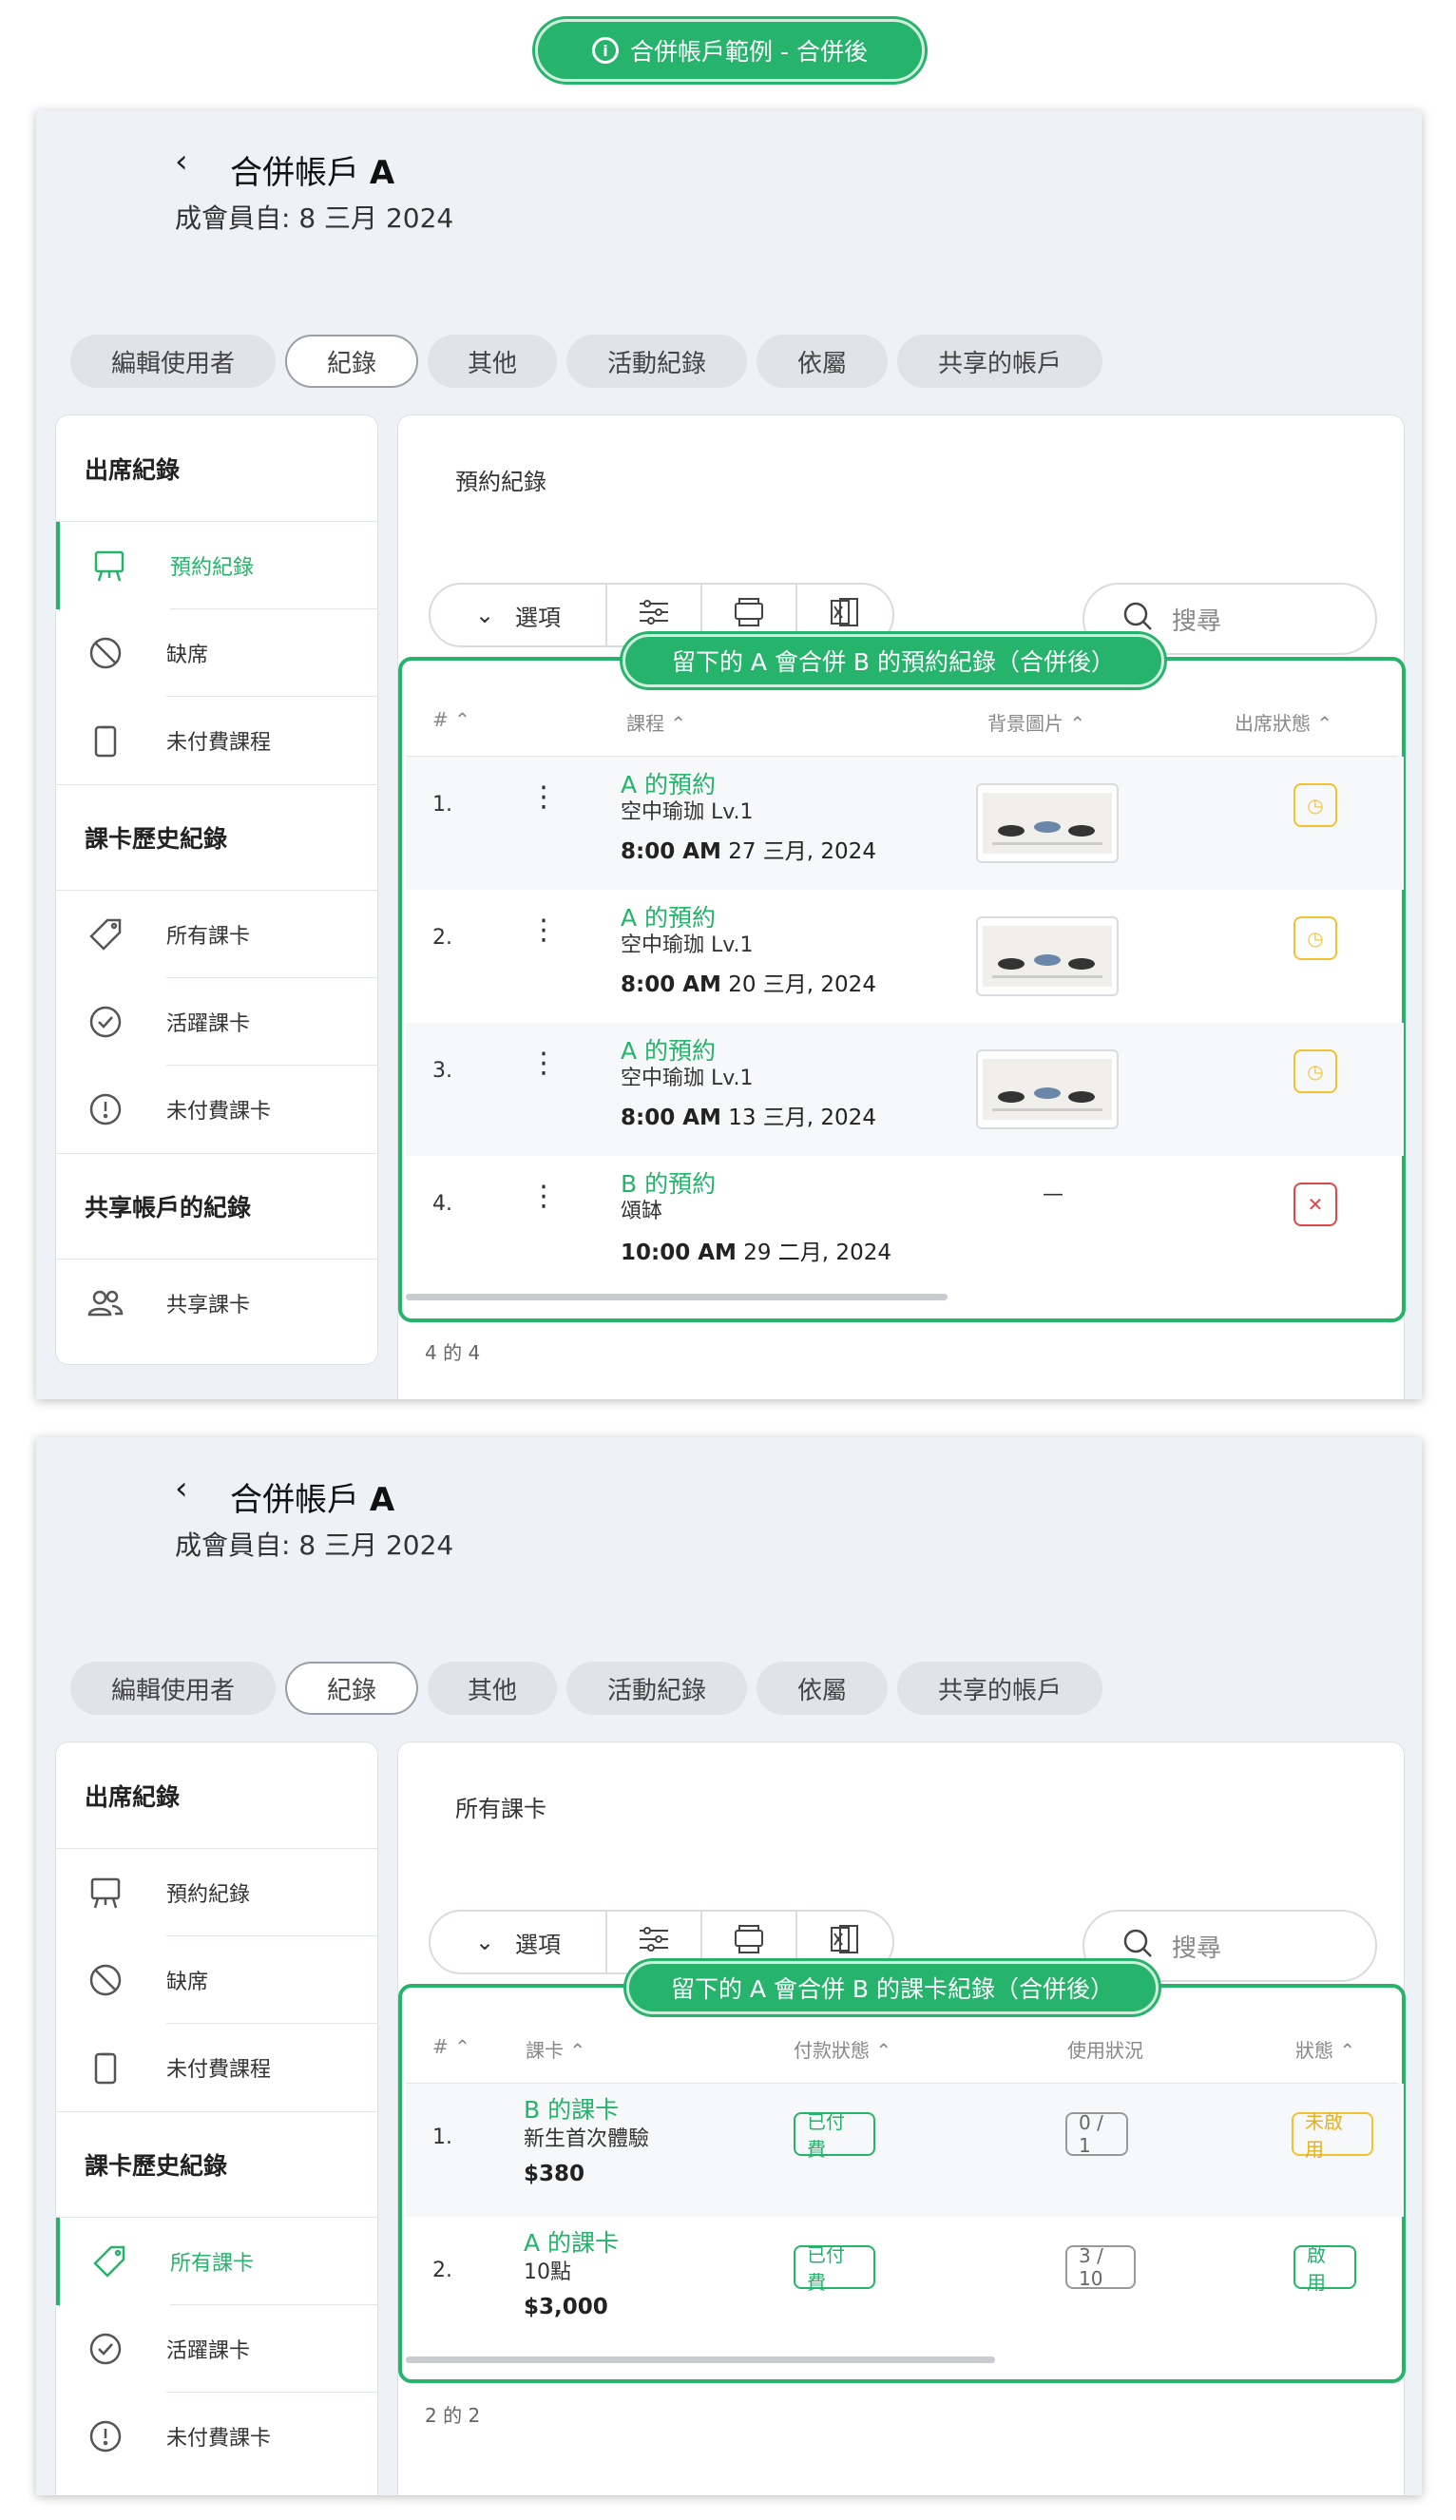 Image resolution: width=1456 pixels, height=2520 pixels. What do you see at coordinates (216, 469) in the screenshot?
I see `section-attendance: 出席紀錄` at bounding box center [216, 469].